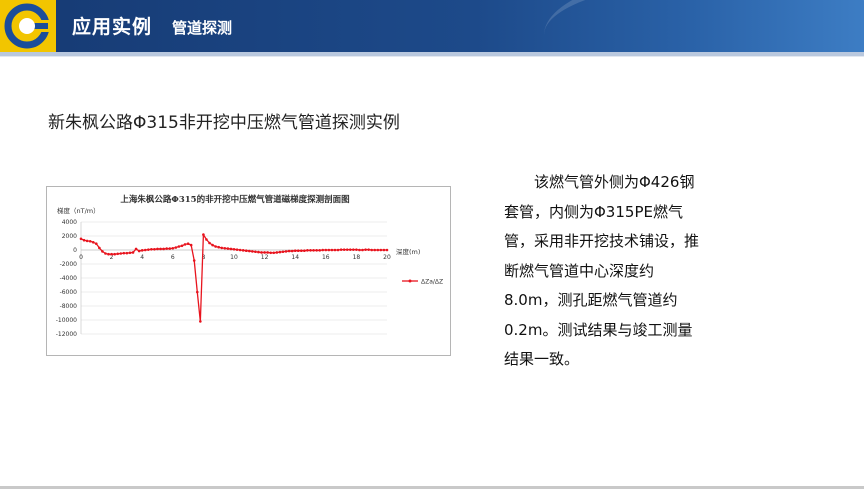  What do you see at coordinates (69, 306) in the screenshot?
I see `y-tick-label: -8000` at bounding box center [69, 306].